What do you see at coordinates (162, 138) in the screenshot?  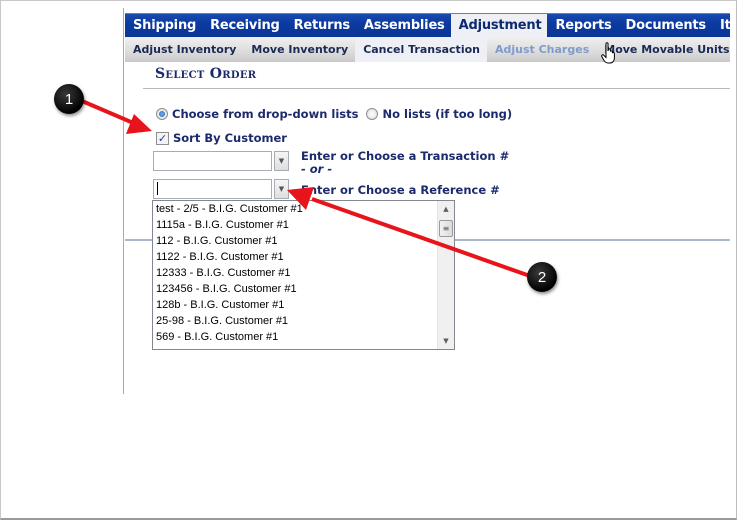 I see `sort-by-customer-checkbox: ✓` at bounding box center [162, 138].